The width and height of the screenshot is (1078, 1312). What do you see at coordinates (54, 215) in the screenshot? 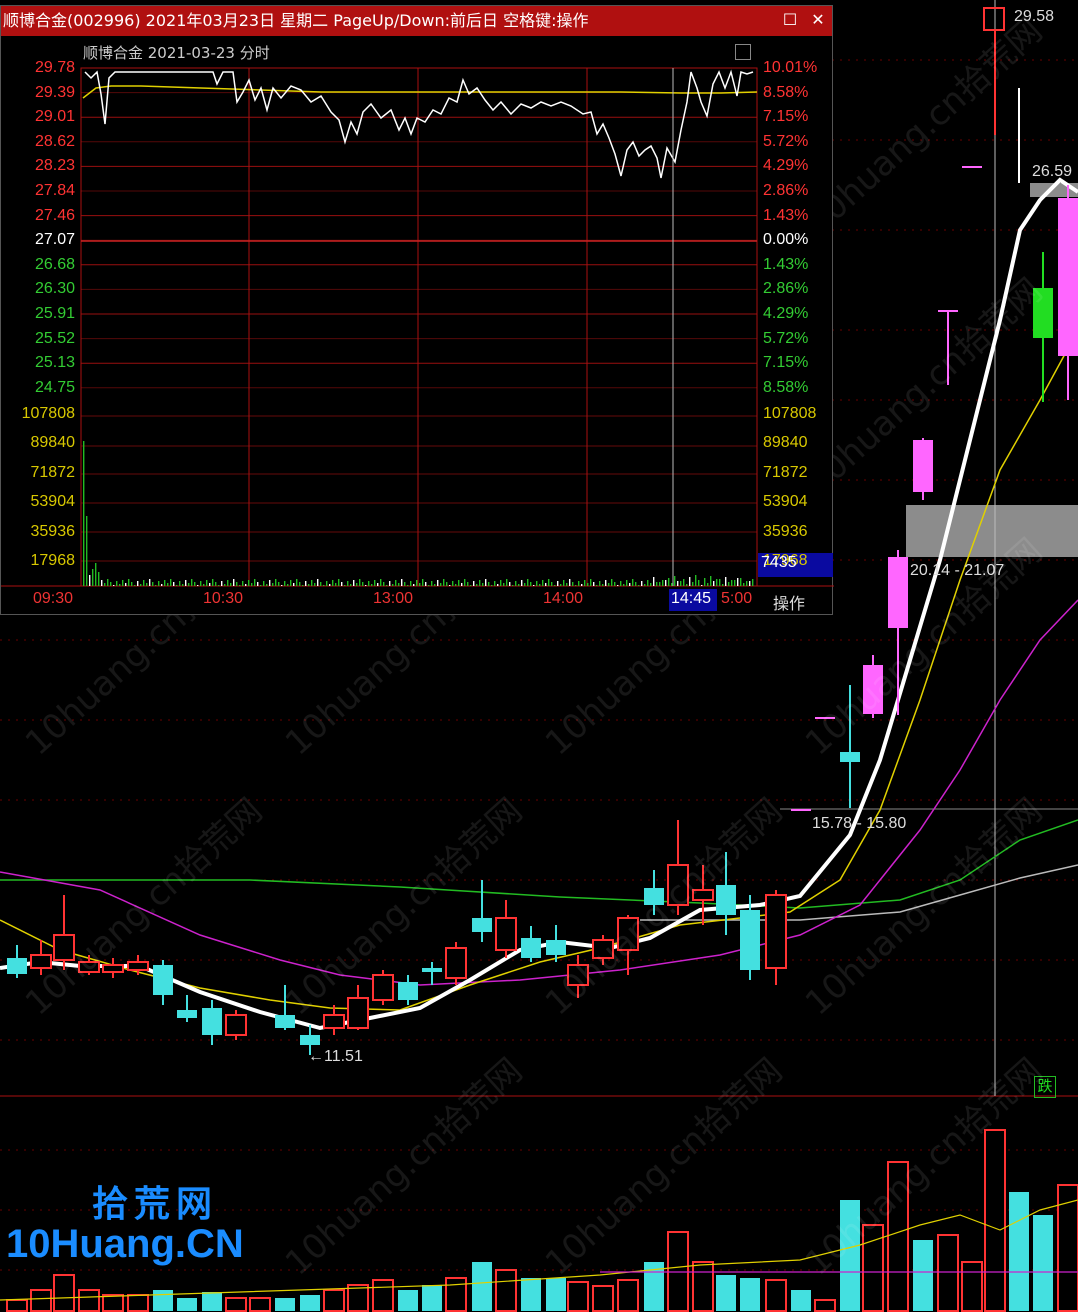
I see `price-axis-label: 27.46` at bounding box center [54, 215].